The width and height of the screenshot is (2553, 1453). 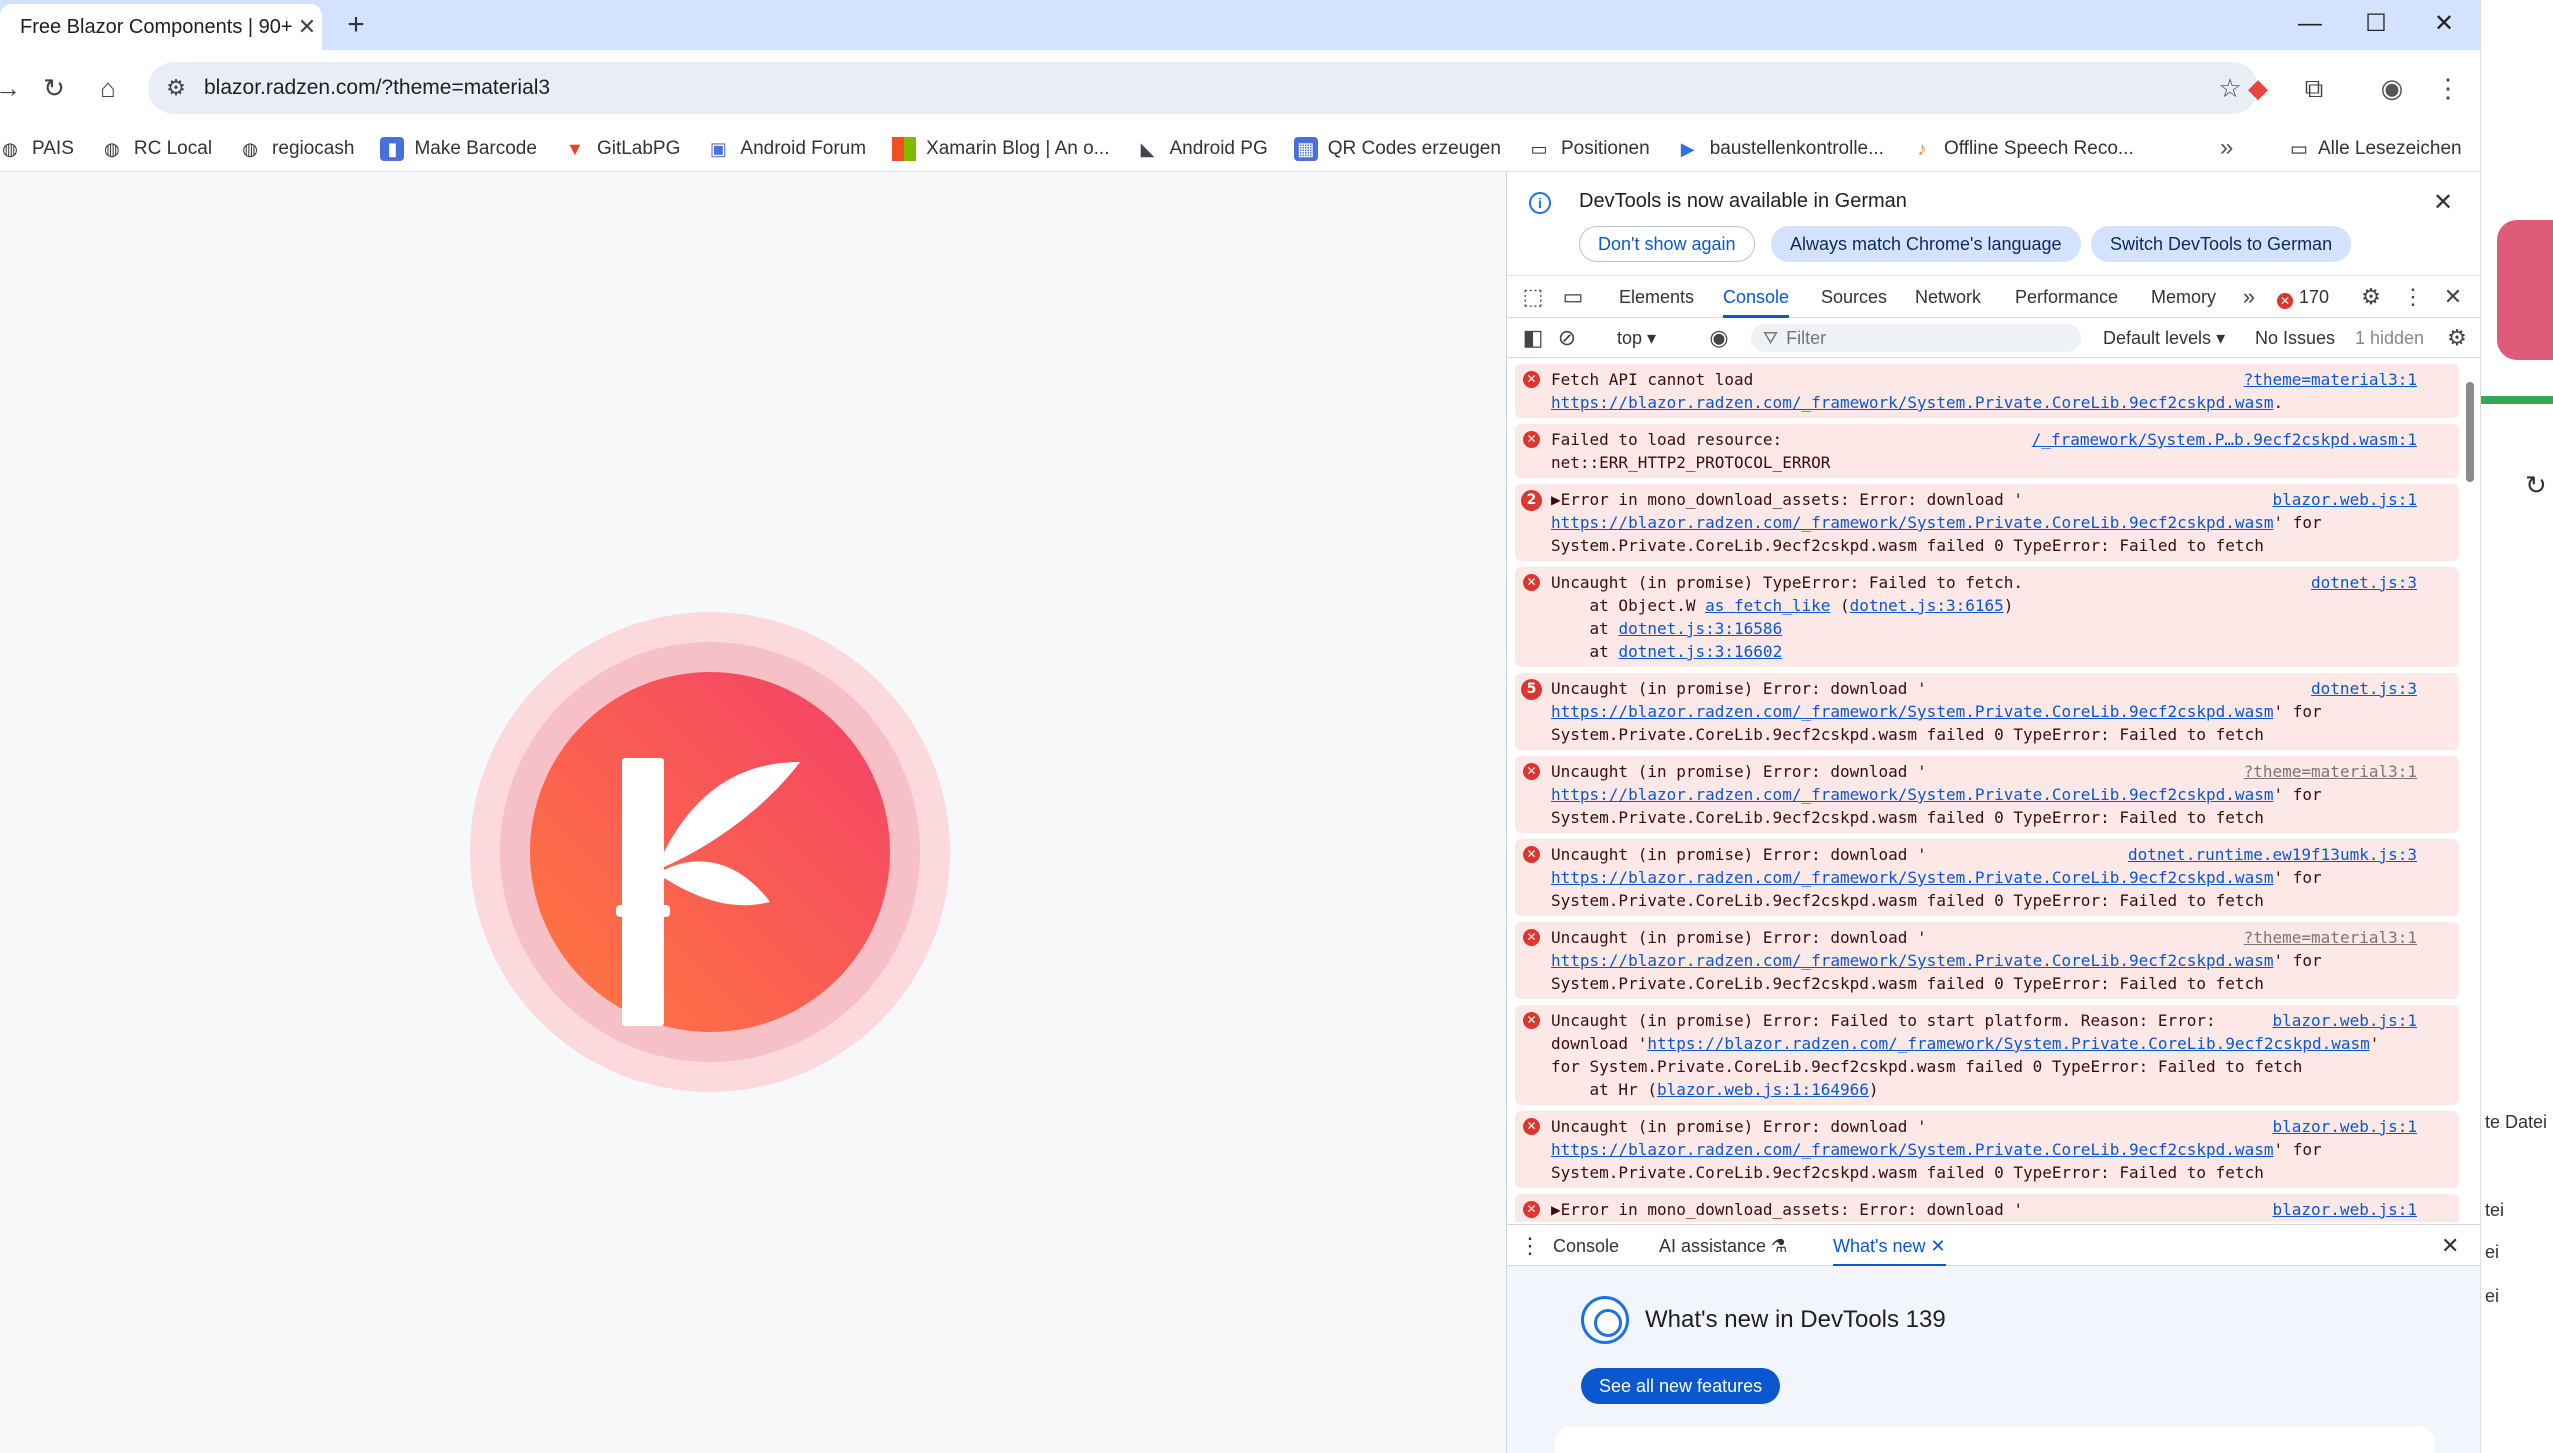 What do you see at coordinates (2376, 149) in the screenshot?
I see `all-bookmarks-button: ▭ Alle Lesezeichen` at bounding box center [2376, 149].